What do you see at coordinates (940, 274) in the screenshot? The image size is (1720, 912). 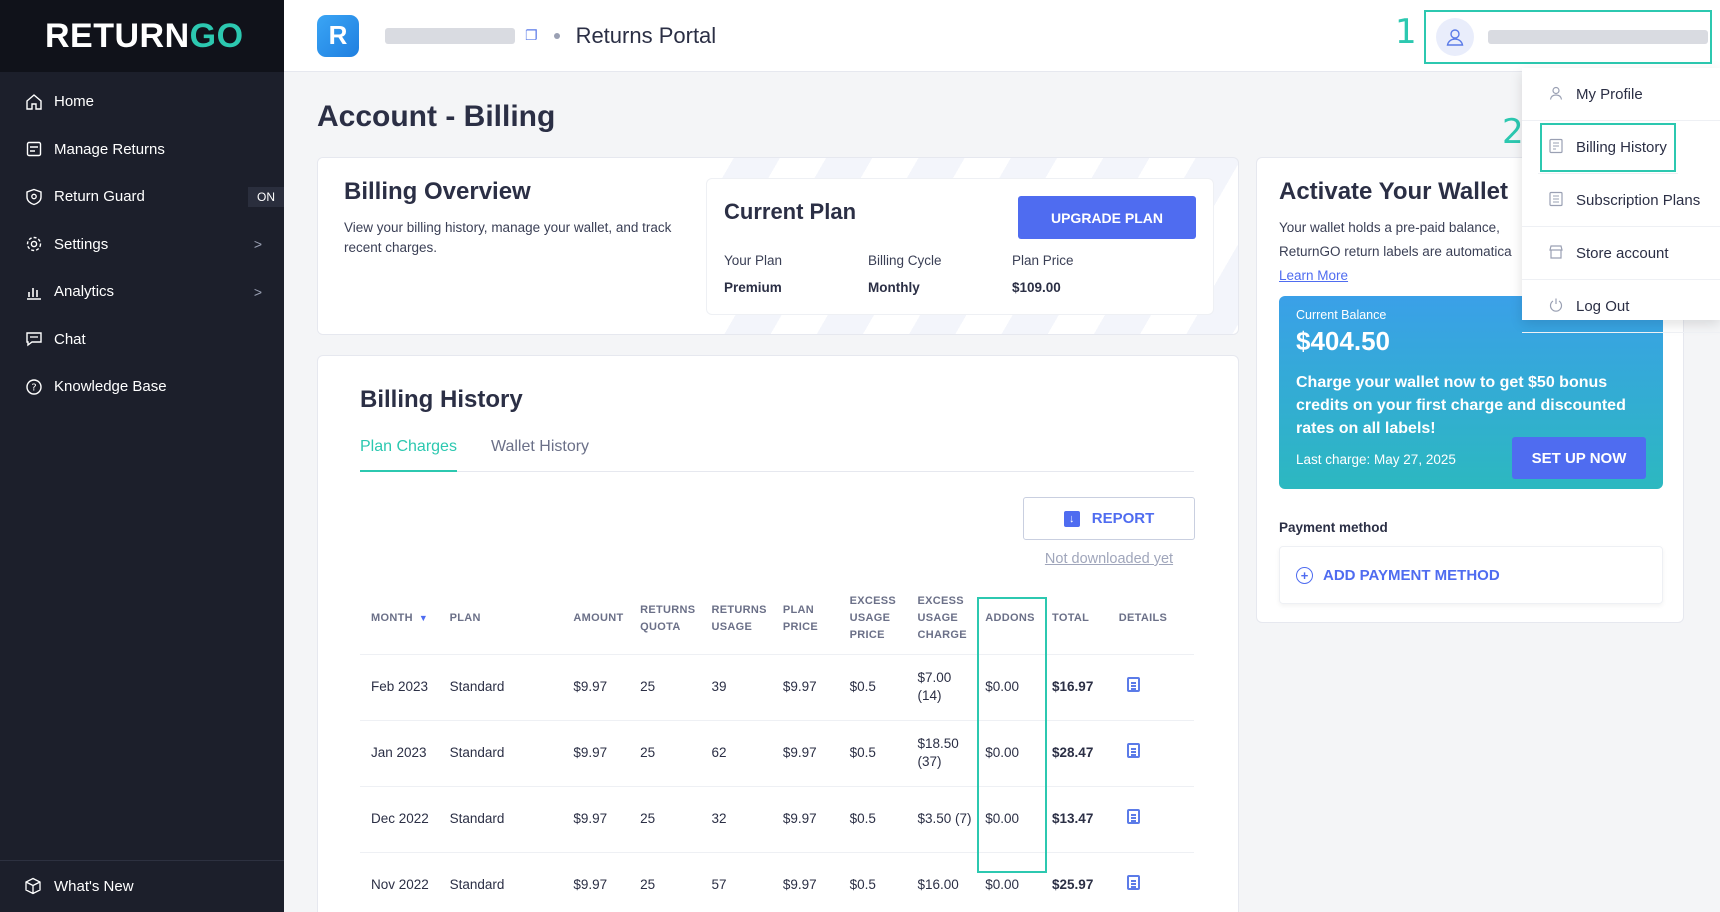 I see `billing-cycle: Billing Cycle Monthly` at bounding box center [940, 274].